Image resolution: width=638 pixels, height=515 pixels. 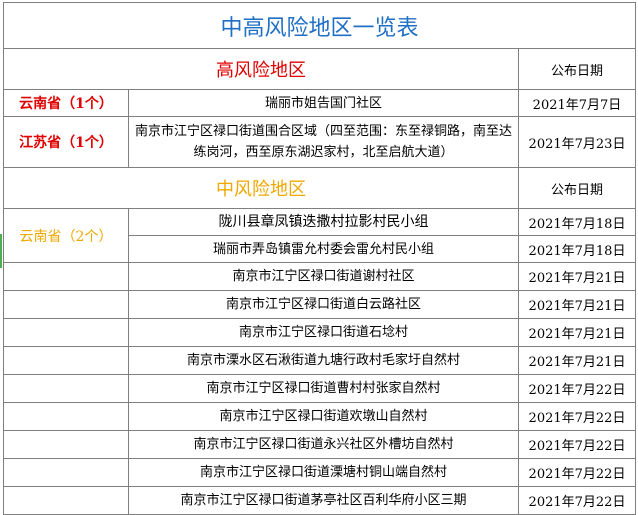 I want to click on table-row: 南京市江宁区禄口街道欢墩山自然村 2021年7月22日, so click(x=320, y=417).